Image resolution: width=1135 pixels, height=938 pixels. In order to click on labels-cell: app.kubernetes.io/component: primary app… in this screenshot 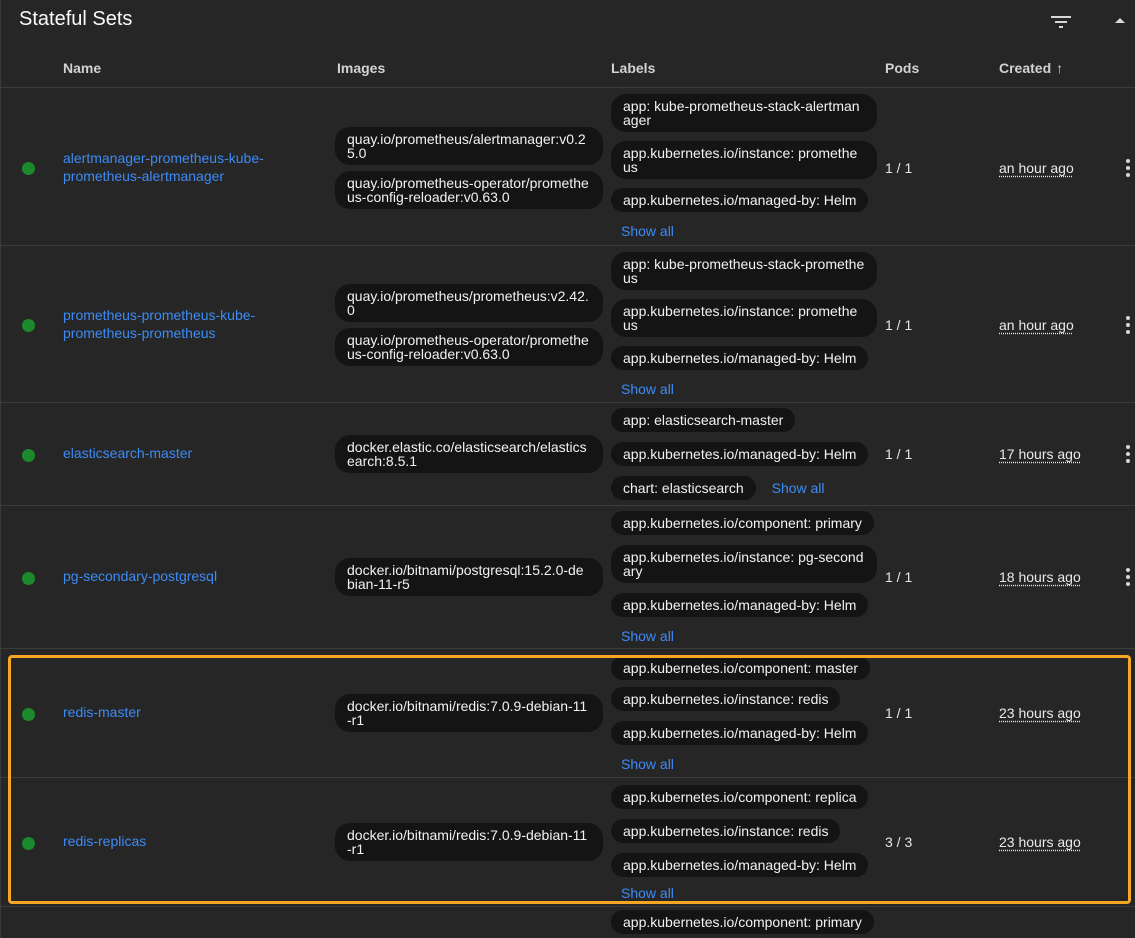, I will do `click(744, 577)`.